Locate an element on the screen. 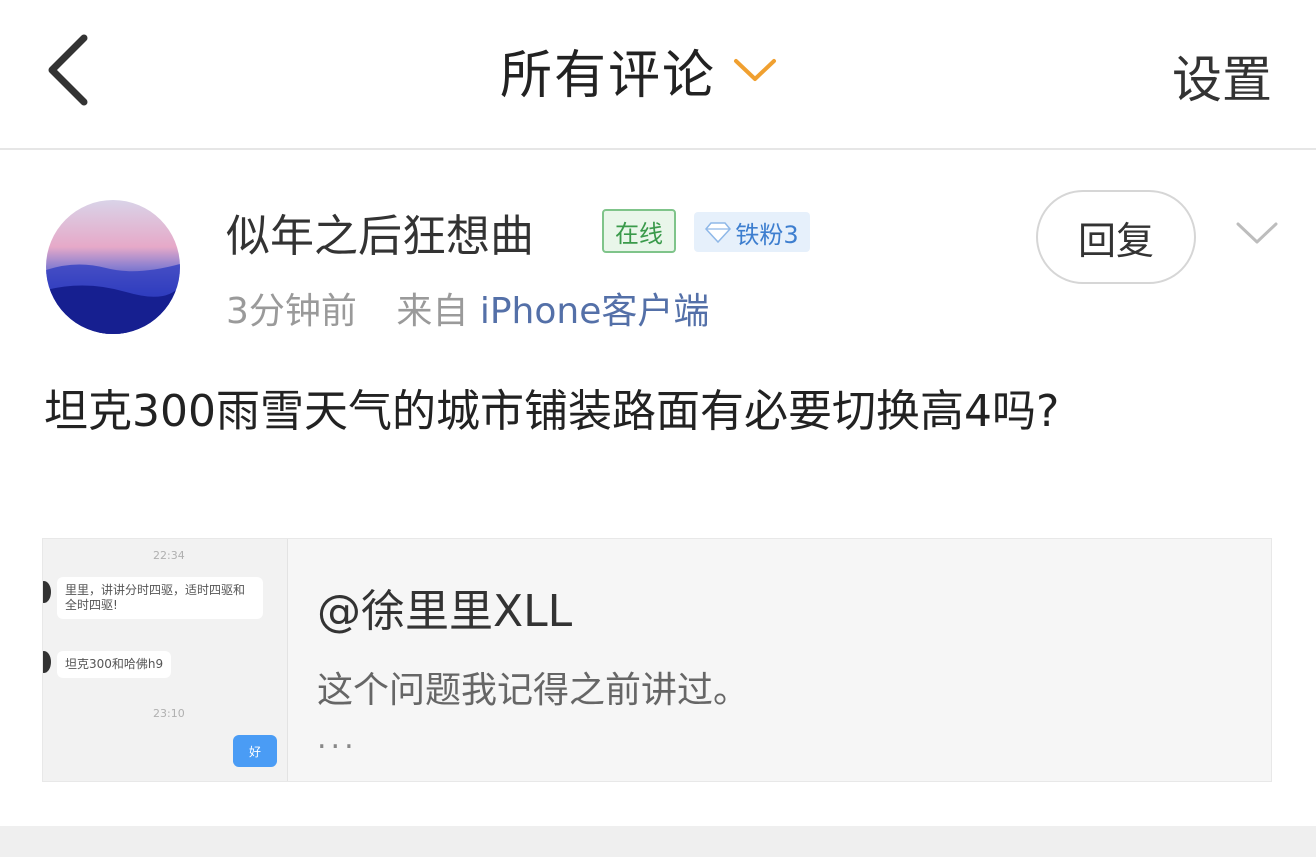 This screenshot has height=857, width=1316. comment-filter-dropdown: 所有评论 is located at coordinates (639, 72).